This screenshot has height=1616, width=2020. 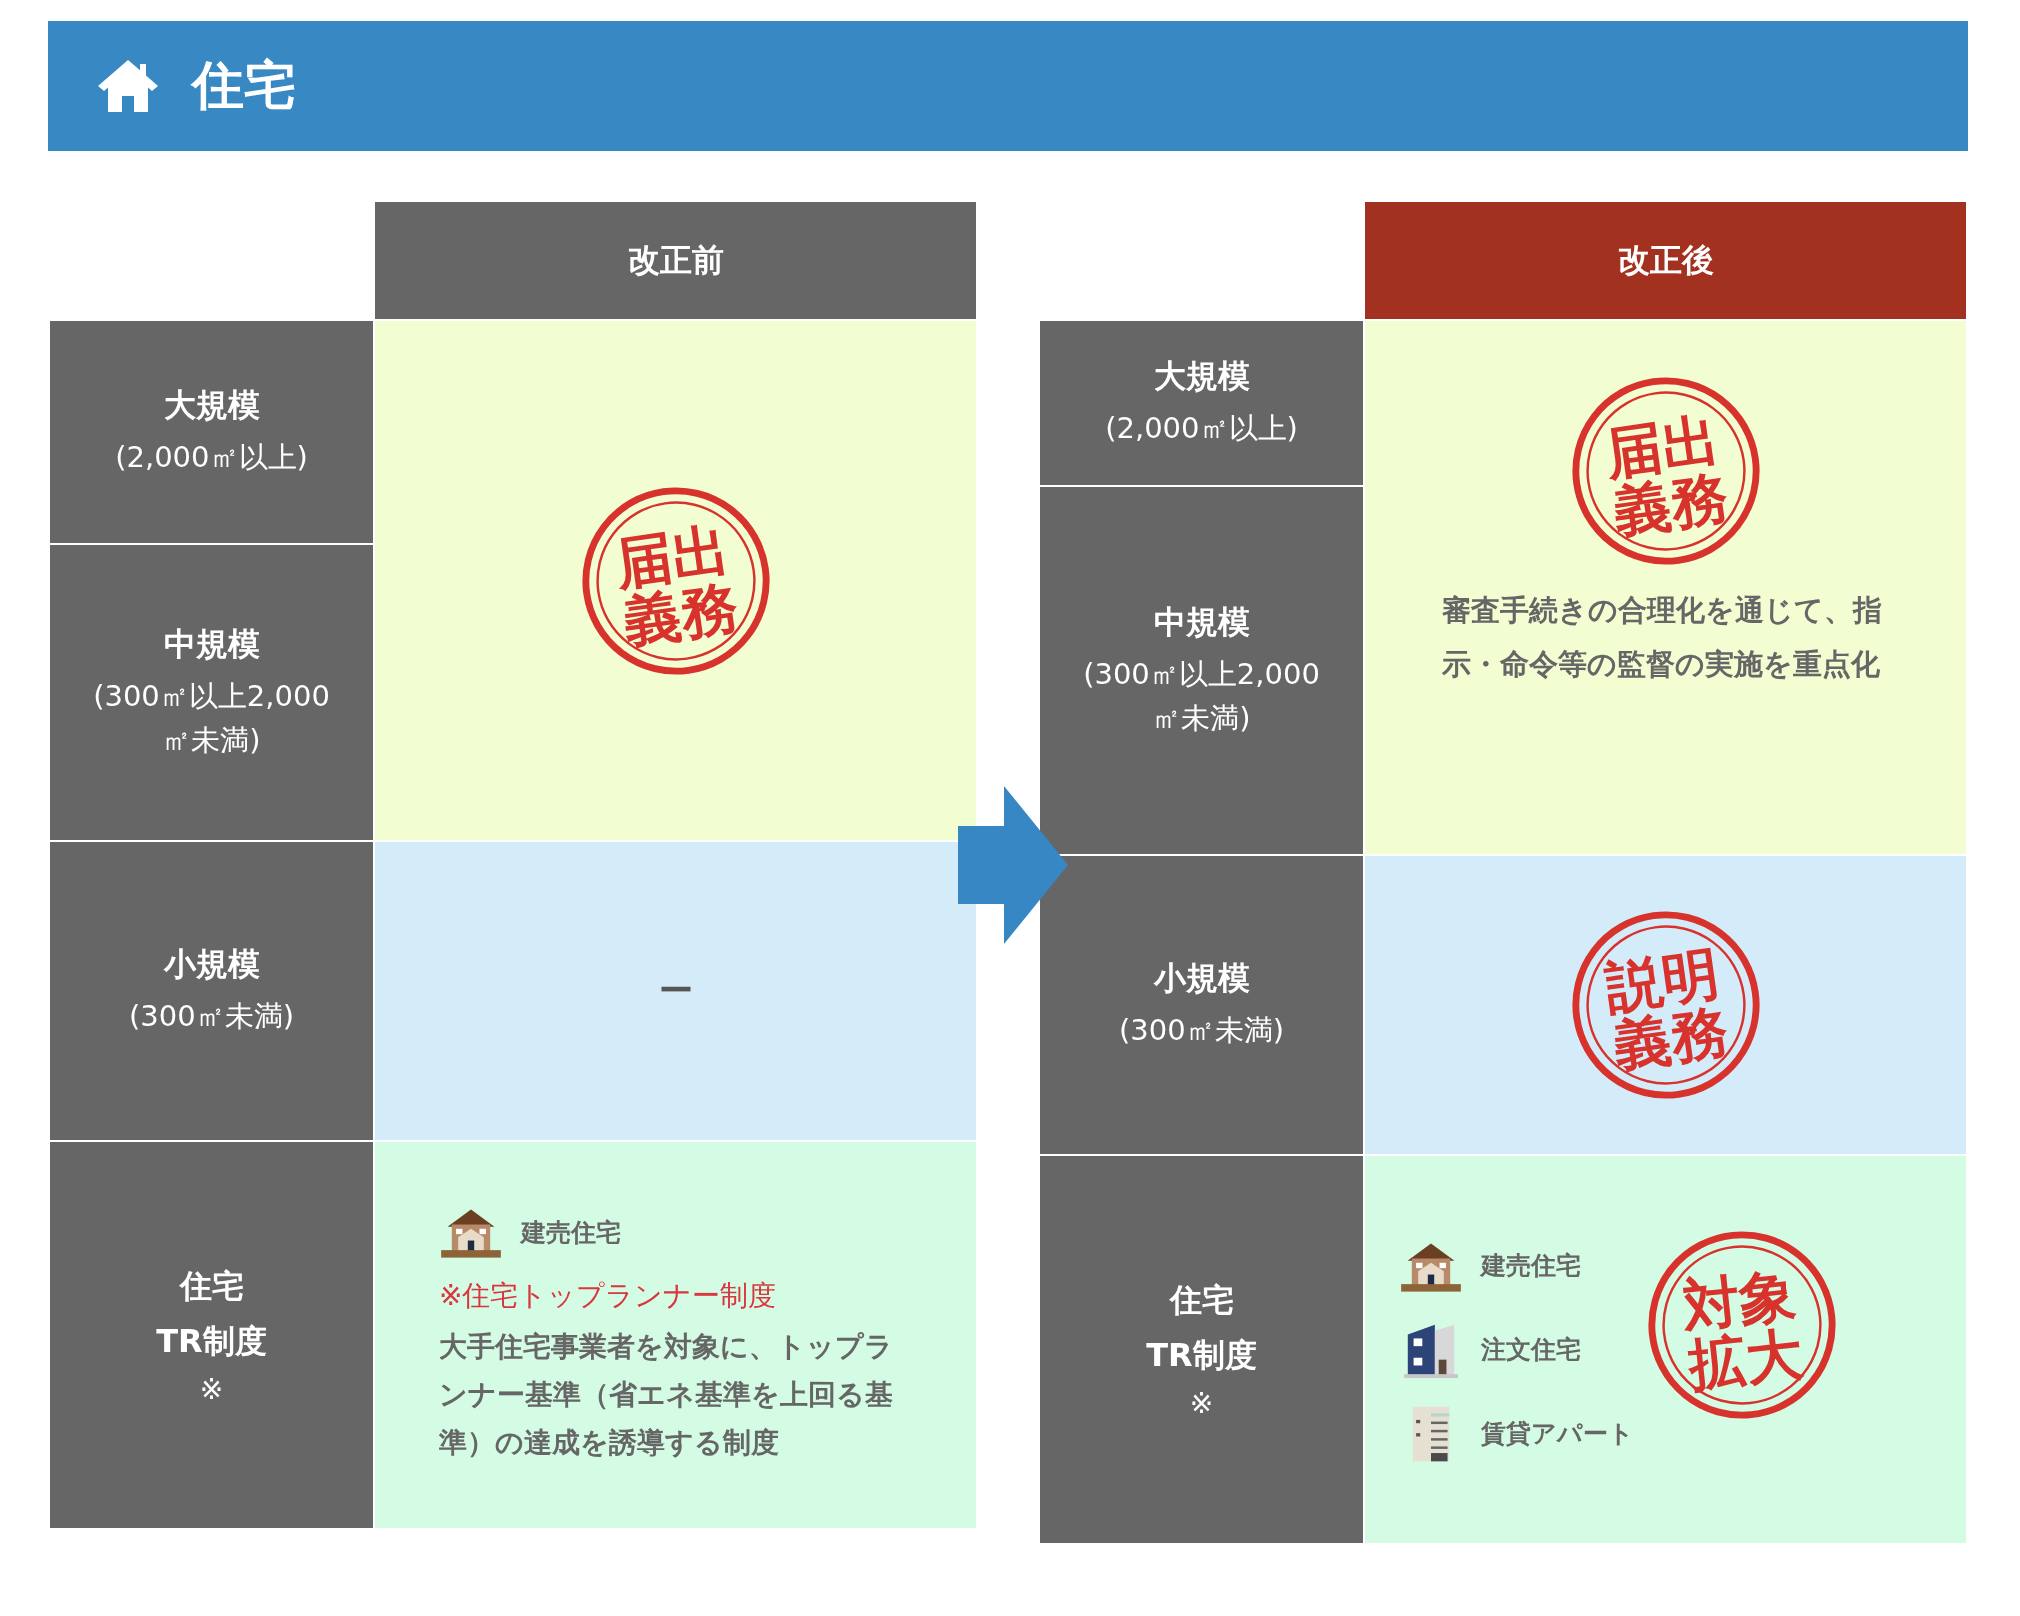 I want to click on arrow-icon, so click(x=1013, y=865).